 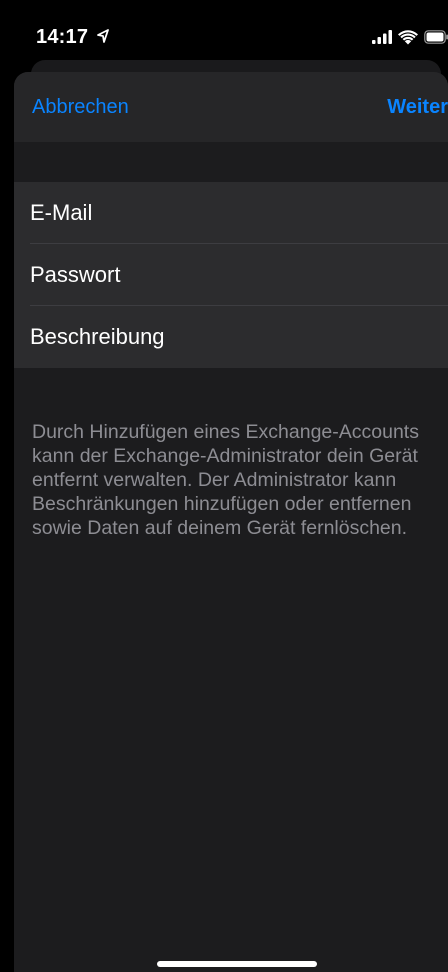 I want to click on wifi-icon, so click(x=408, y=37).